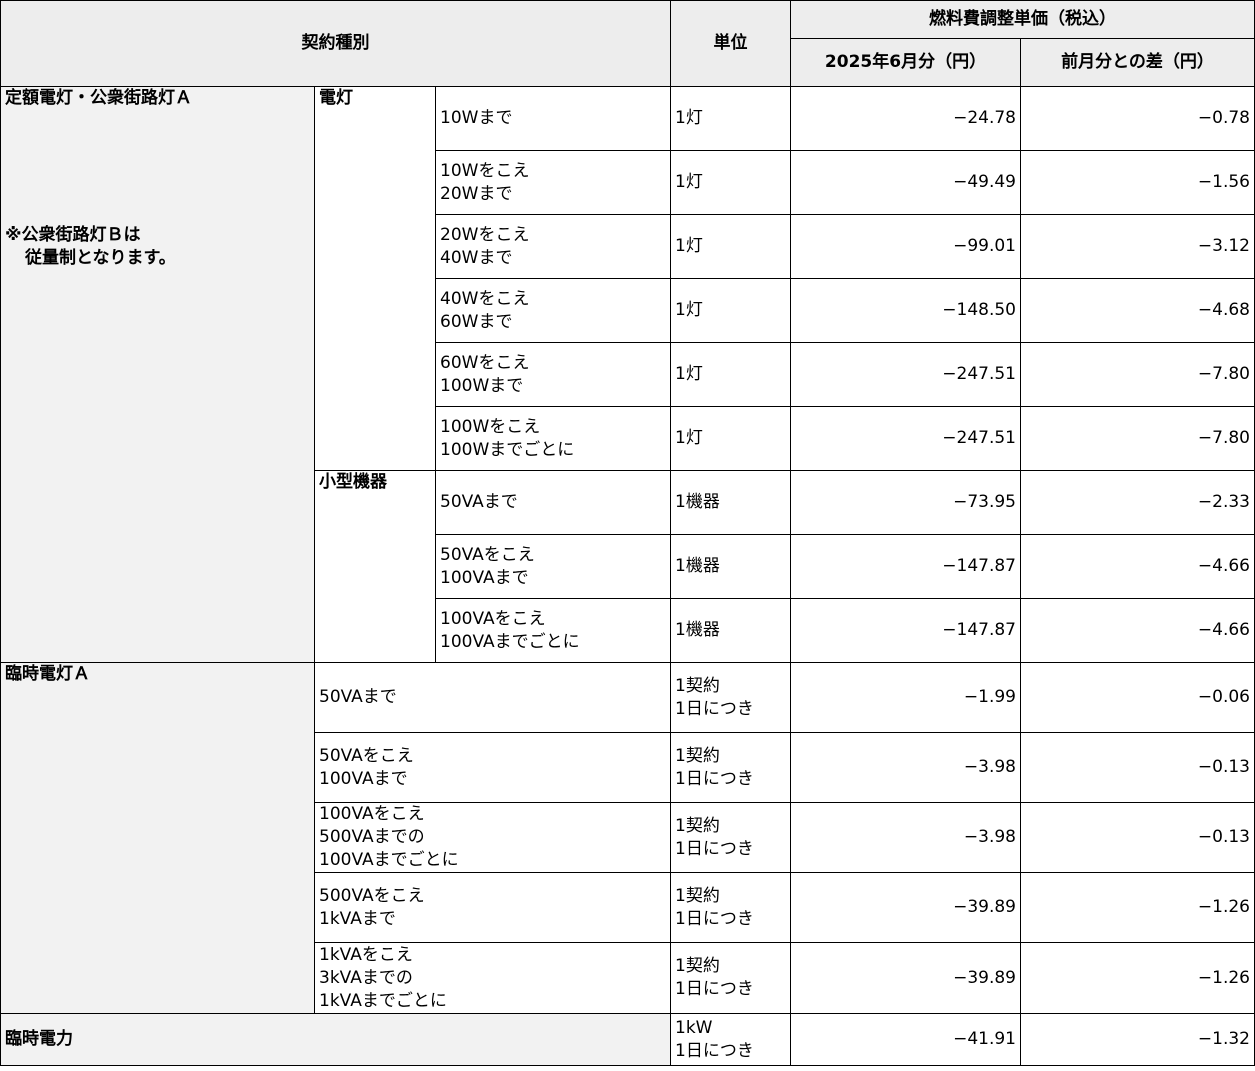 This screenshot has height=1071, width=1255. What do you see at coordinates (553, 118) in the screenshot?
I see `range-cell: 10Wまで` at bounding box center [553, 118].